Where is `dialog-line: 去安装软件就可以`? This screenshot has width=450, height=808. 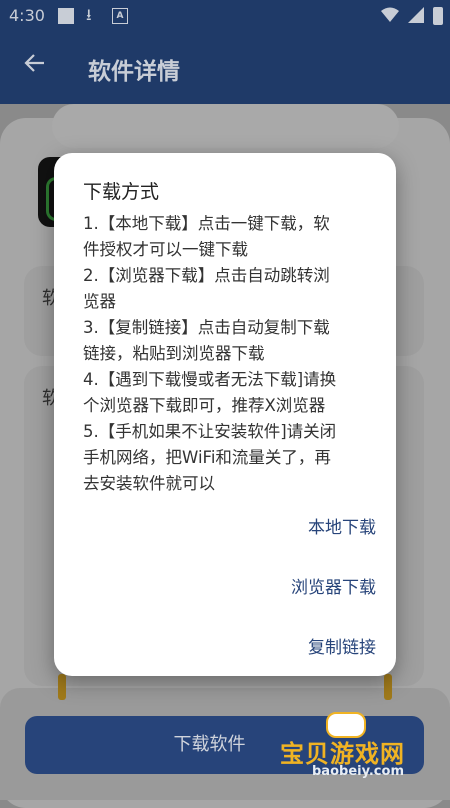
dialog-line: 去安装软件就可以 is located at coordinates (149, 483).